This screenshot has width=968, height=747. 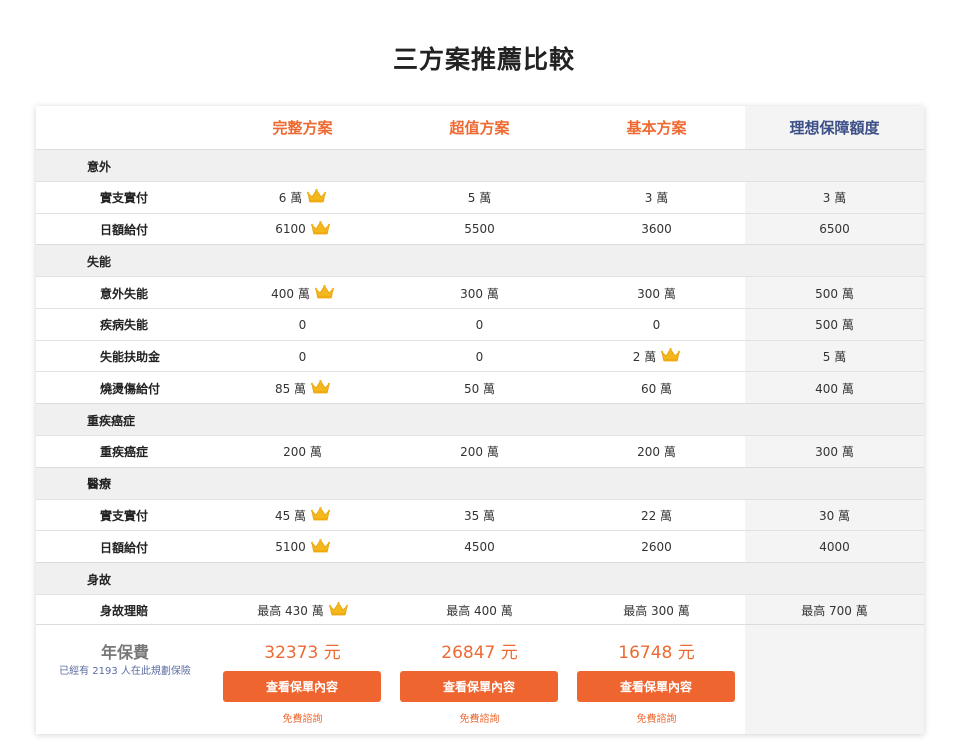 What do you see at coordinates (834, 229) in the screenshot?
I see `cell-value: 6500` at bounding box center [834, 229].